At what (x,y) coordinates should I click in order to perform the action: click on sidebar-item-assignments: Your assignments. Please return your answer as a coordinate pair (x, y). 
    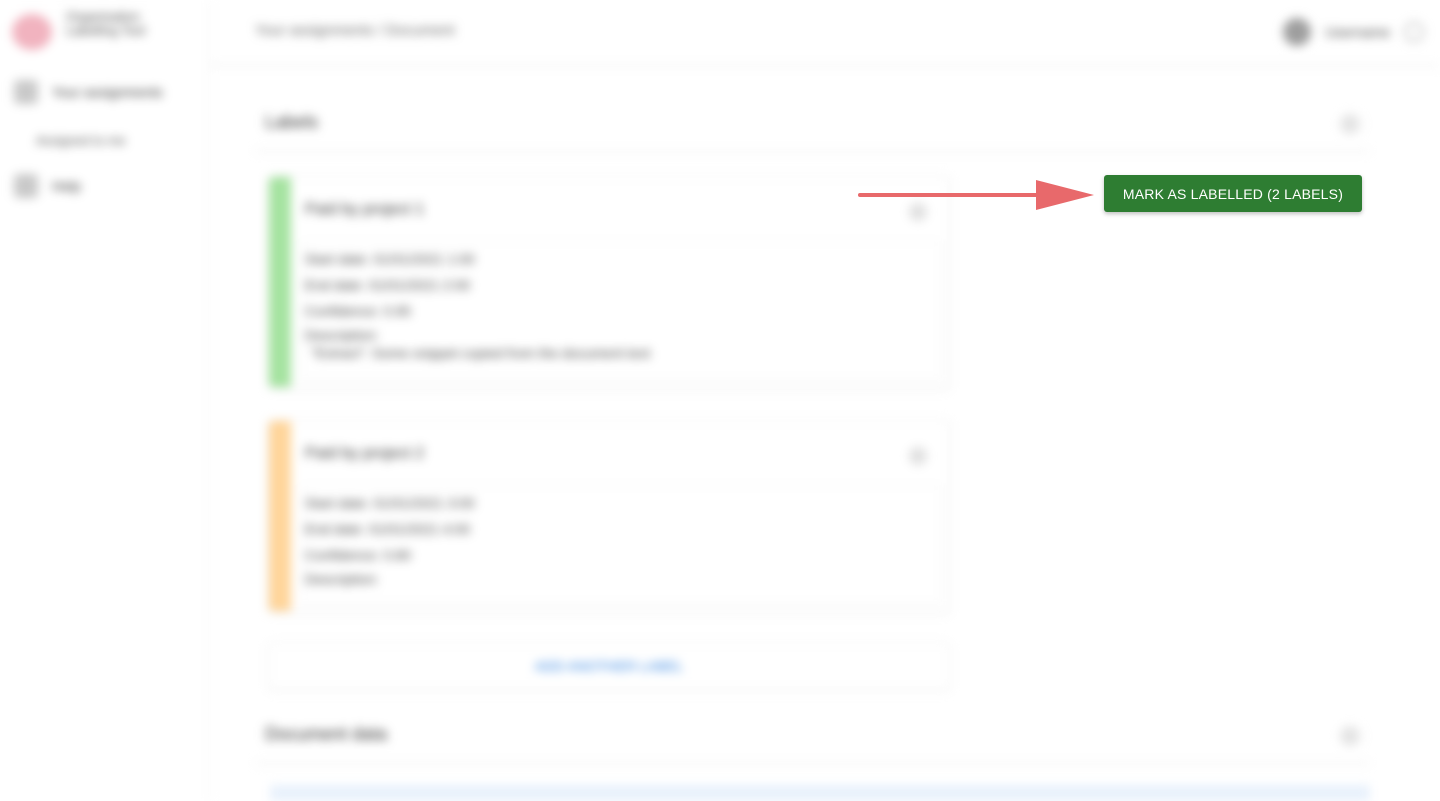
    Looking at the image, I should click on (88, 92).